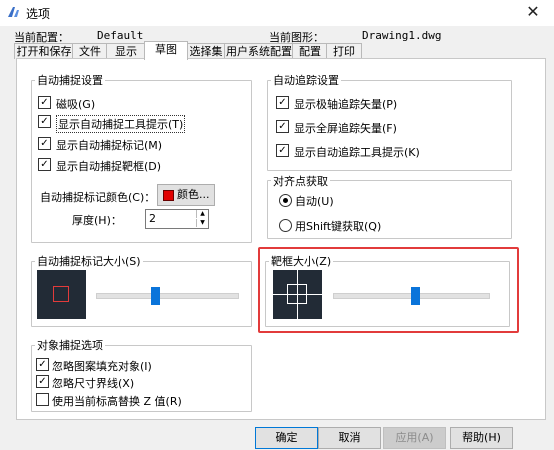 The width and height of the screenshot is (554, 450). I want to click on marker-size-preview, so click(61, 294).